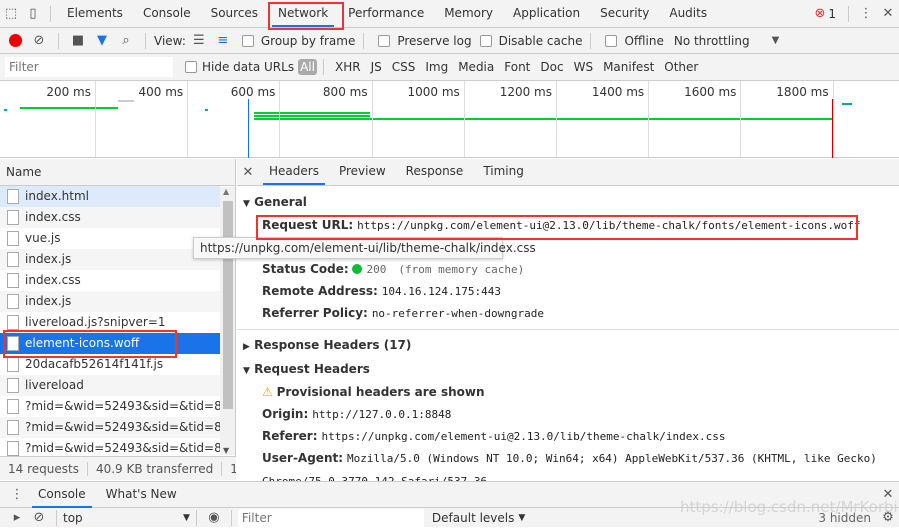 The height and width of the screenshot is (529, 899). What do you see at coordinates (357, 269) in the screenshot?
I see `status-ok-dot-icon` at bounding box center [357, 269].